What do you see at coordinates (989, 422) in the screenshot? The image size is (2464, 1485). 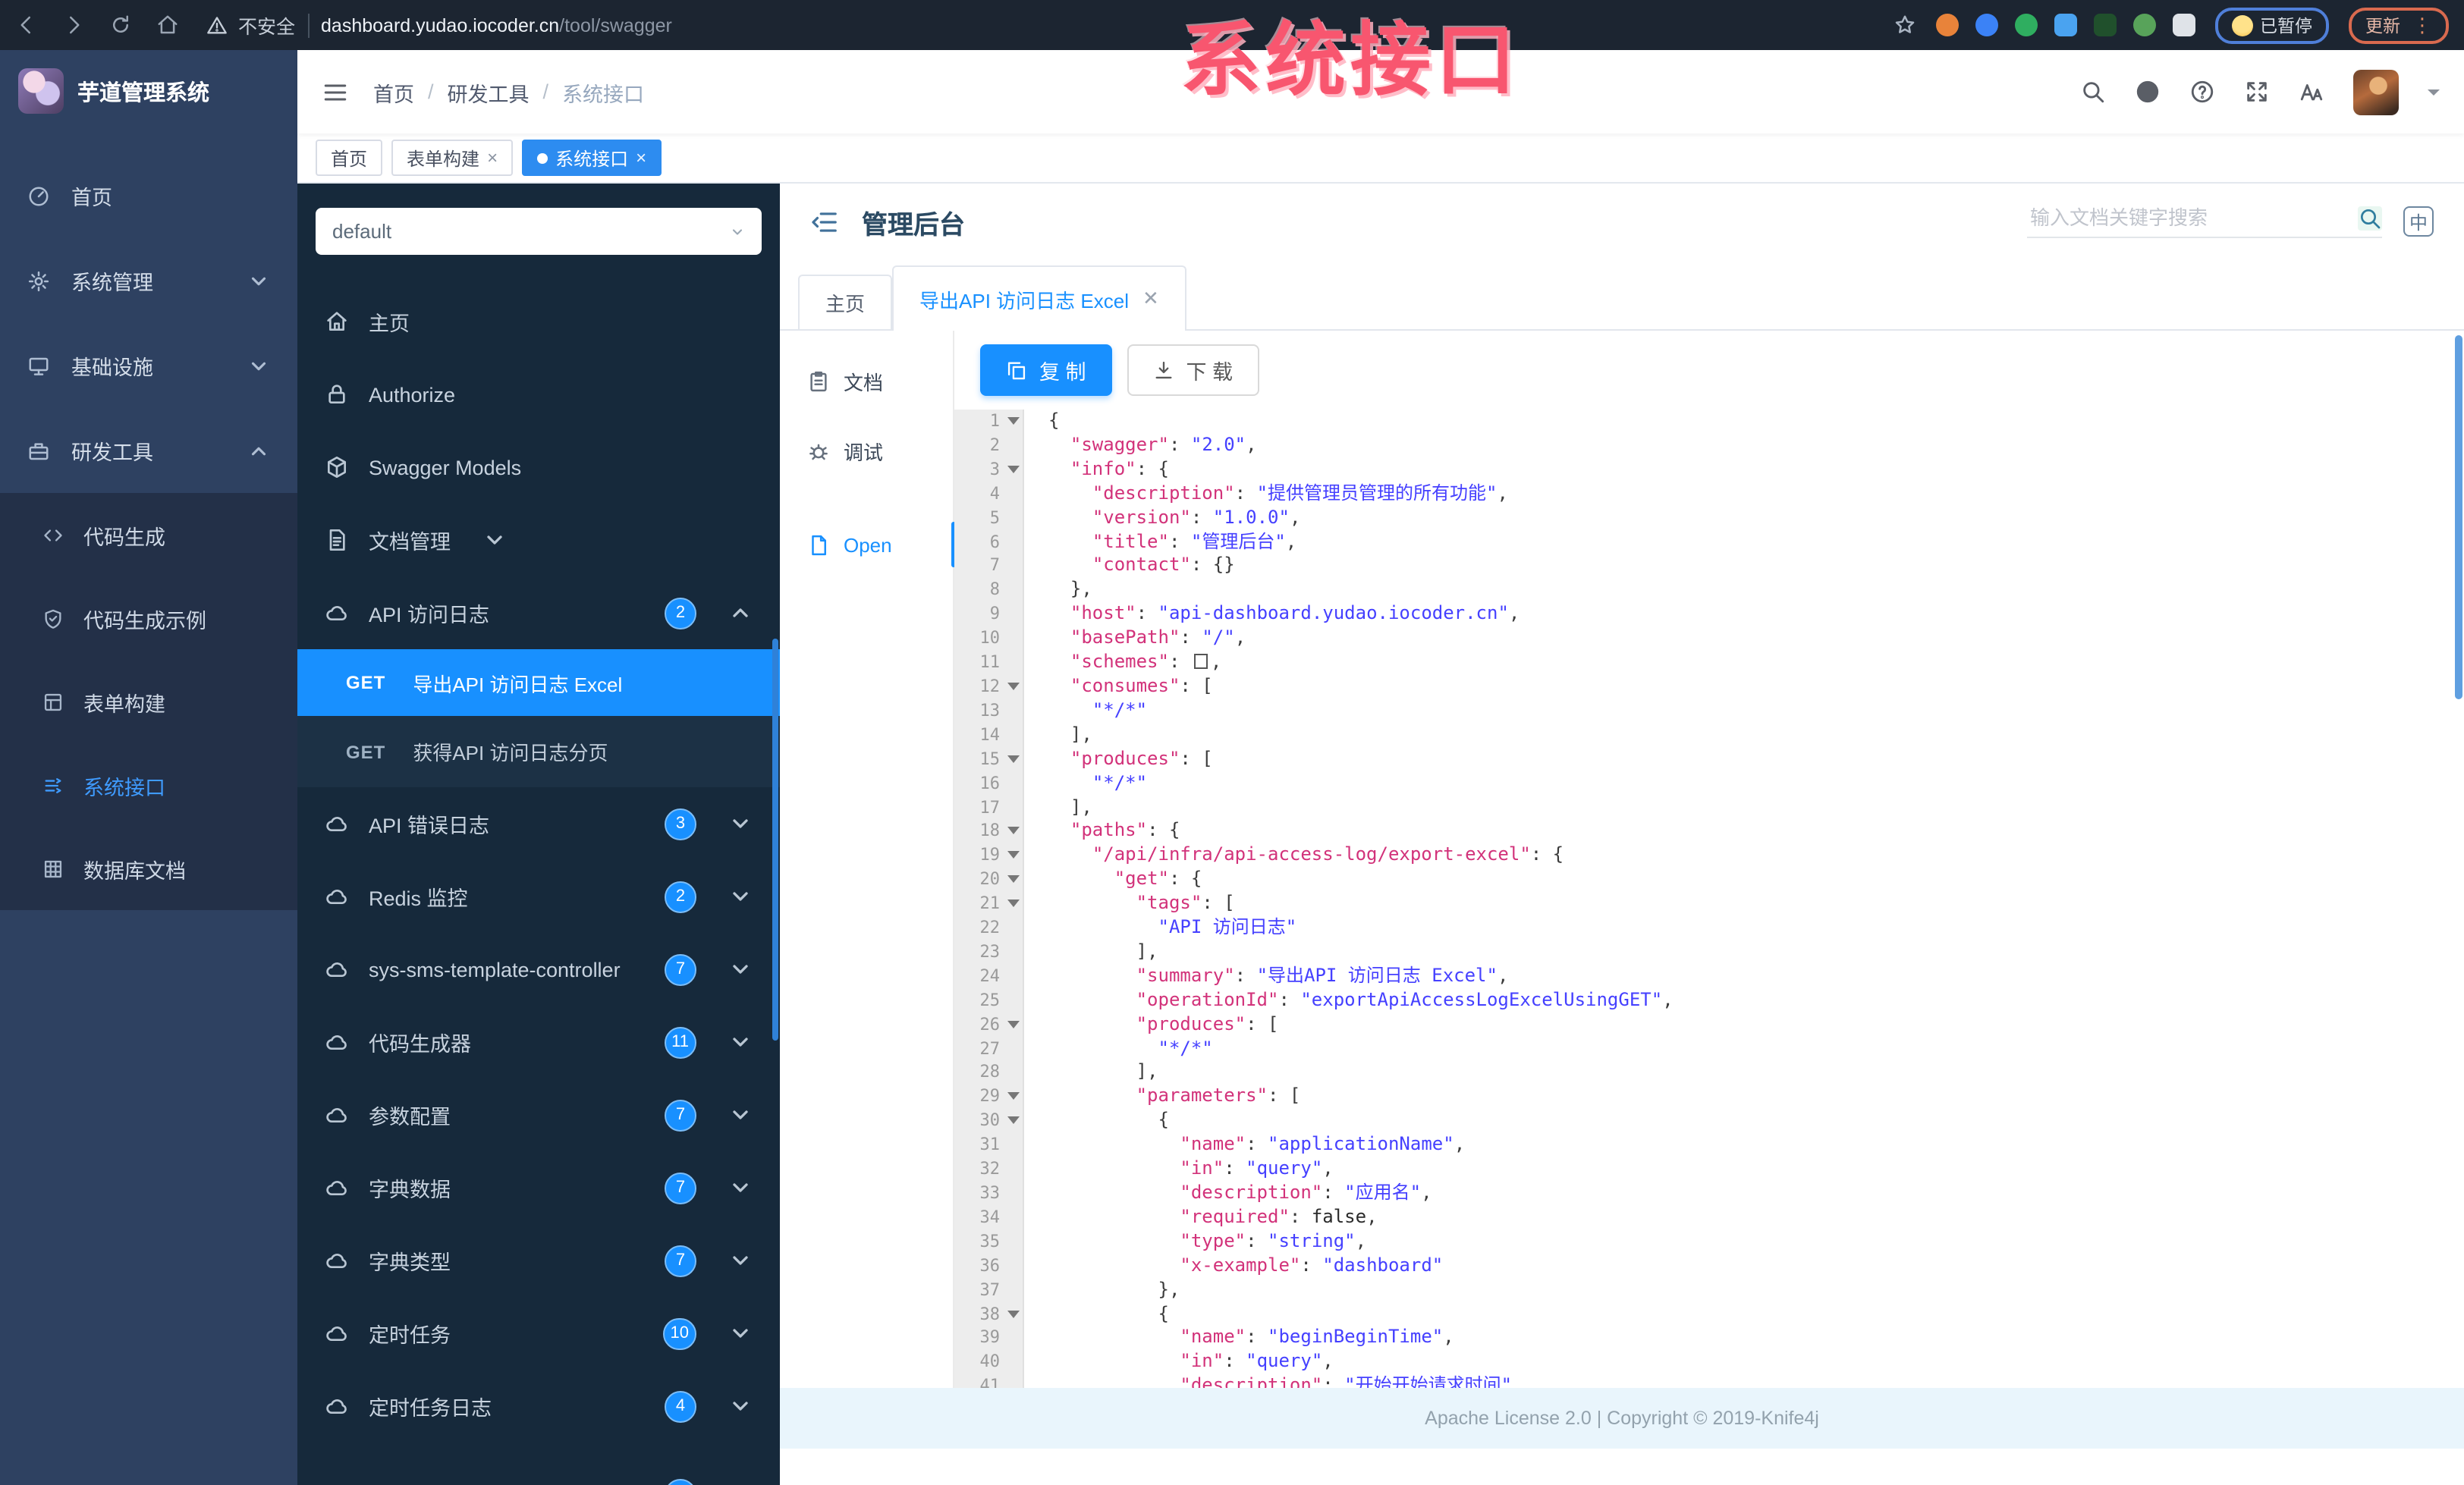 I see `line-number: 1` at bounding box center [989, 422].